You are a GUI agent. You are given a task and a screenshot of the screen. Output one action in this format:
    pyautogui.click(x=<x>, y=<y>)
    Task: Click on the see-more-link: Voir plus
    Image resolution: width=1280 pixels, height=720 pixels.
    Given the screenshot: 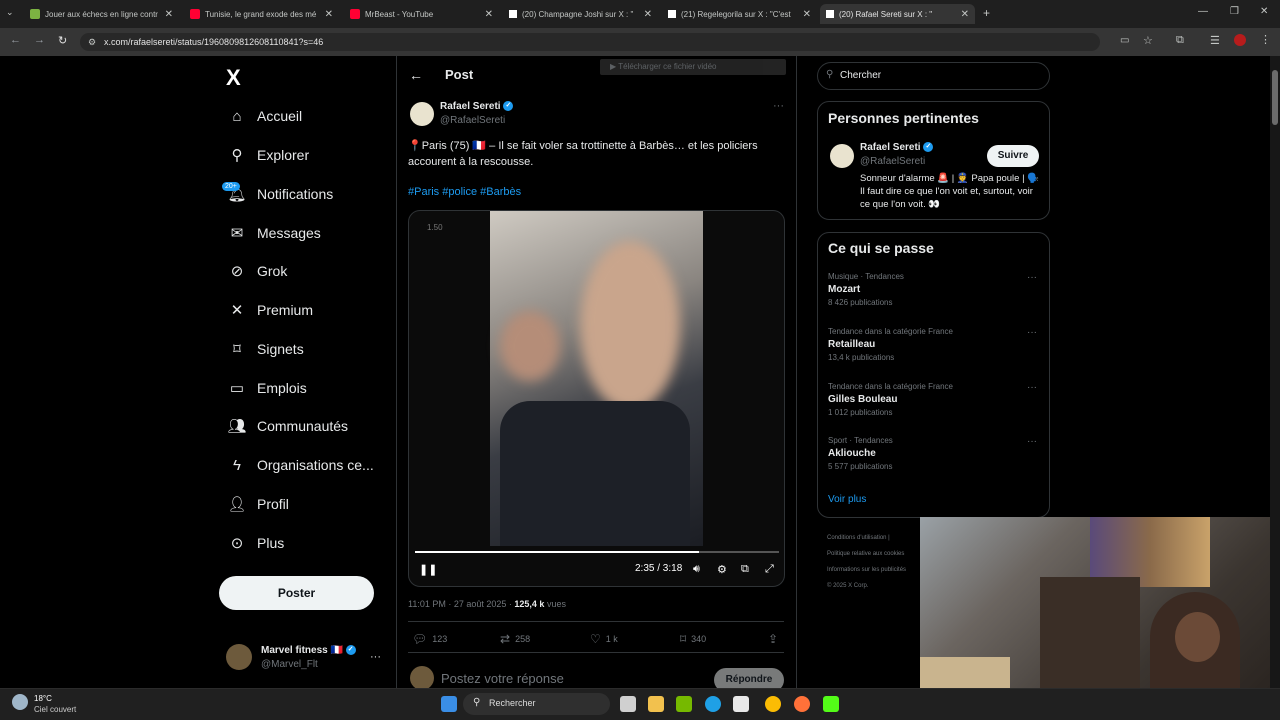 What is the action you would take?
    pyautogui.click(x=847, y=499)
    